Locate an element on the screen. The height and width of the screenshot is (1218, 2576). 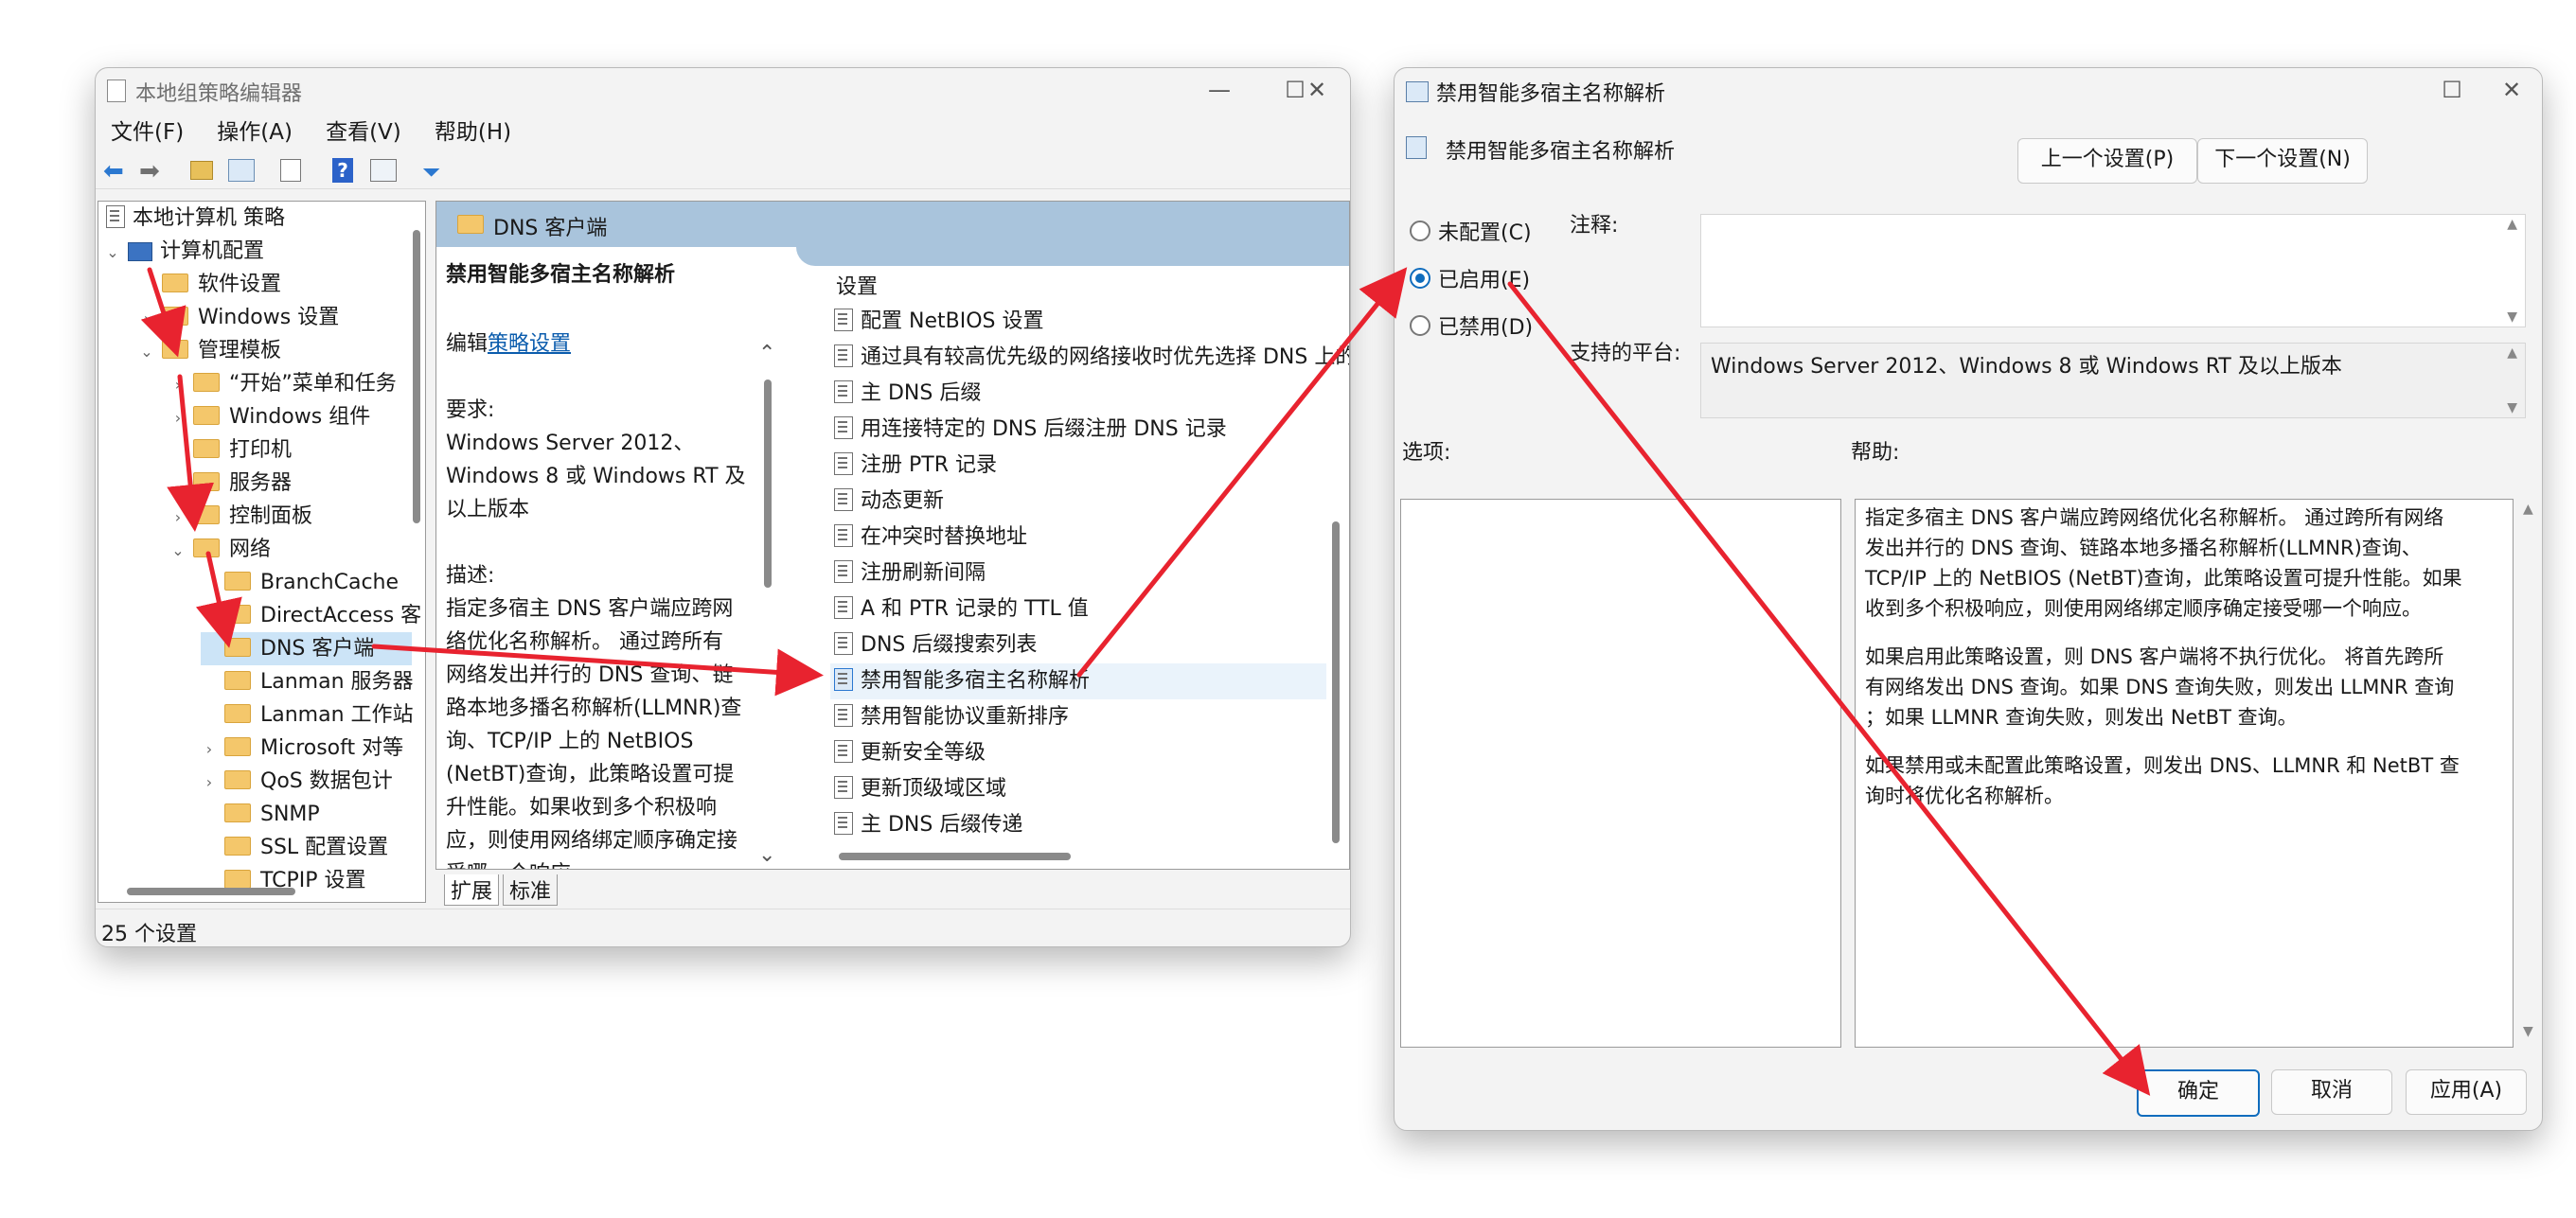
arrow-to-admin-templates is located at coordinates (164, 313).